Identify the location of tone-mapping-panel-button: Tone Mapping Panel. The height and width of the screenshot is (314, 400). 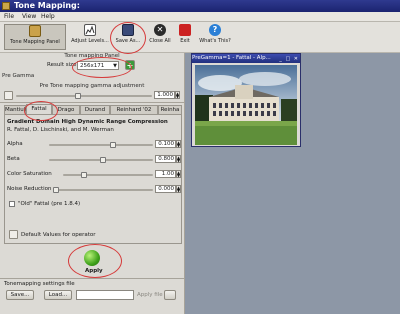
(35, 37).